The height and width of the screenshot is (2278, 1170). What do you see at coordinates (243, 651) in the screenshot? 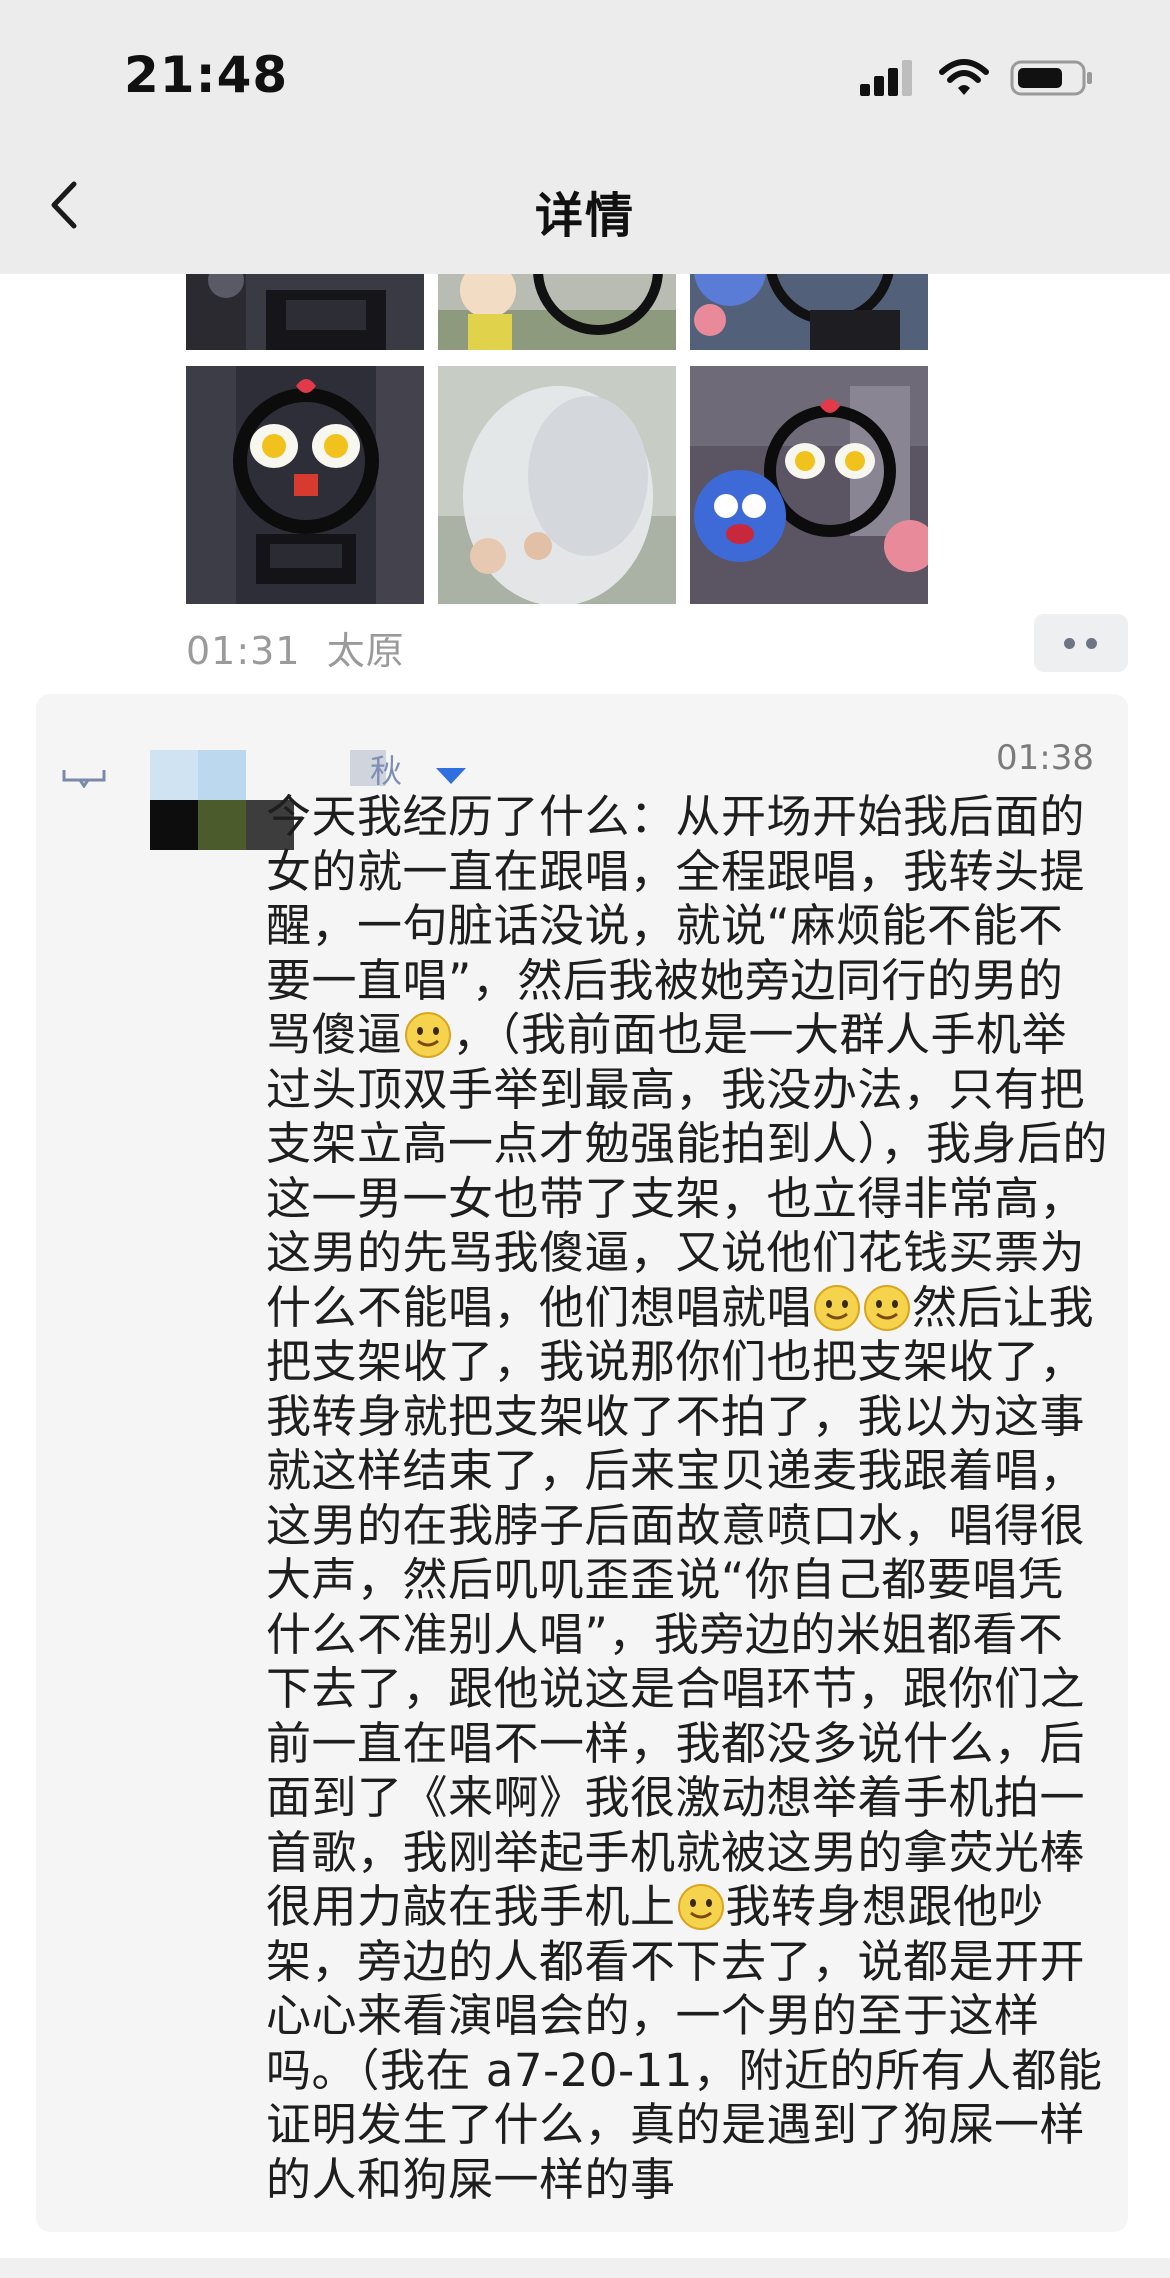
I see `post-time: 01:31` at bounding box center [243, 651].